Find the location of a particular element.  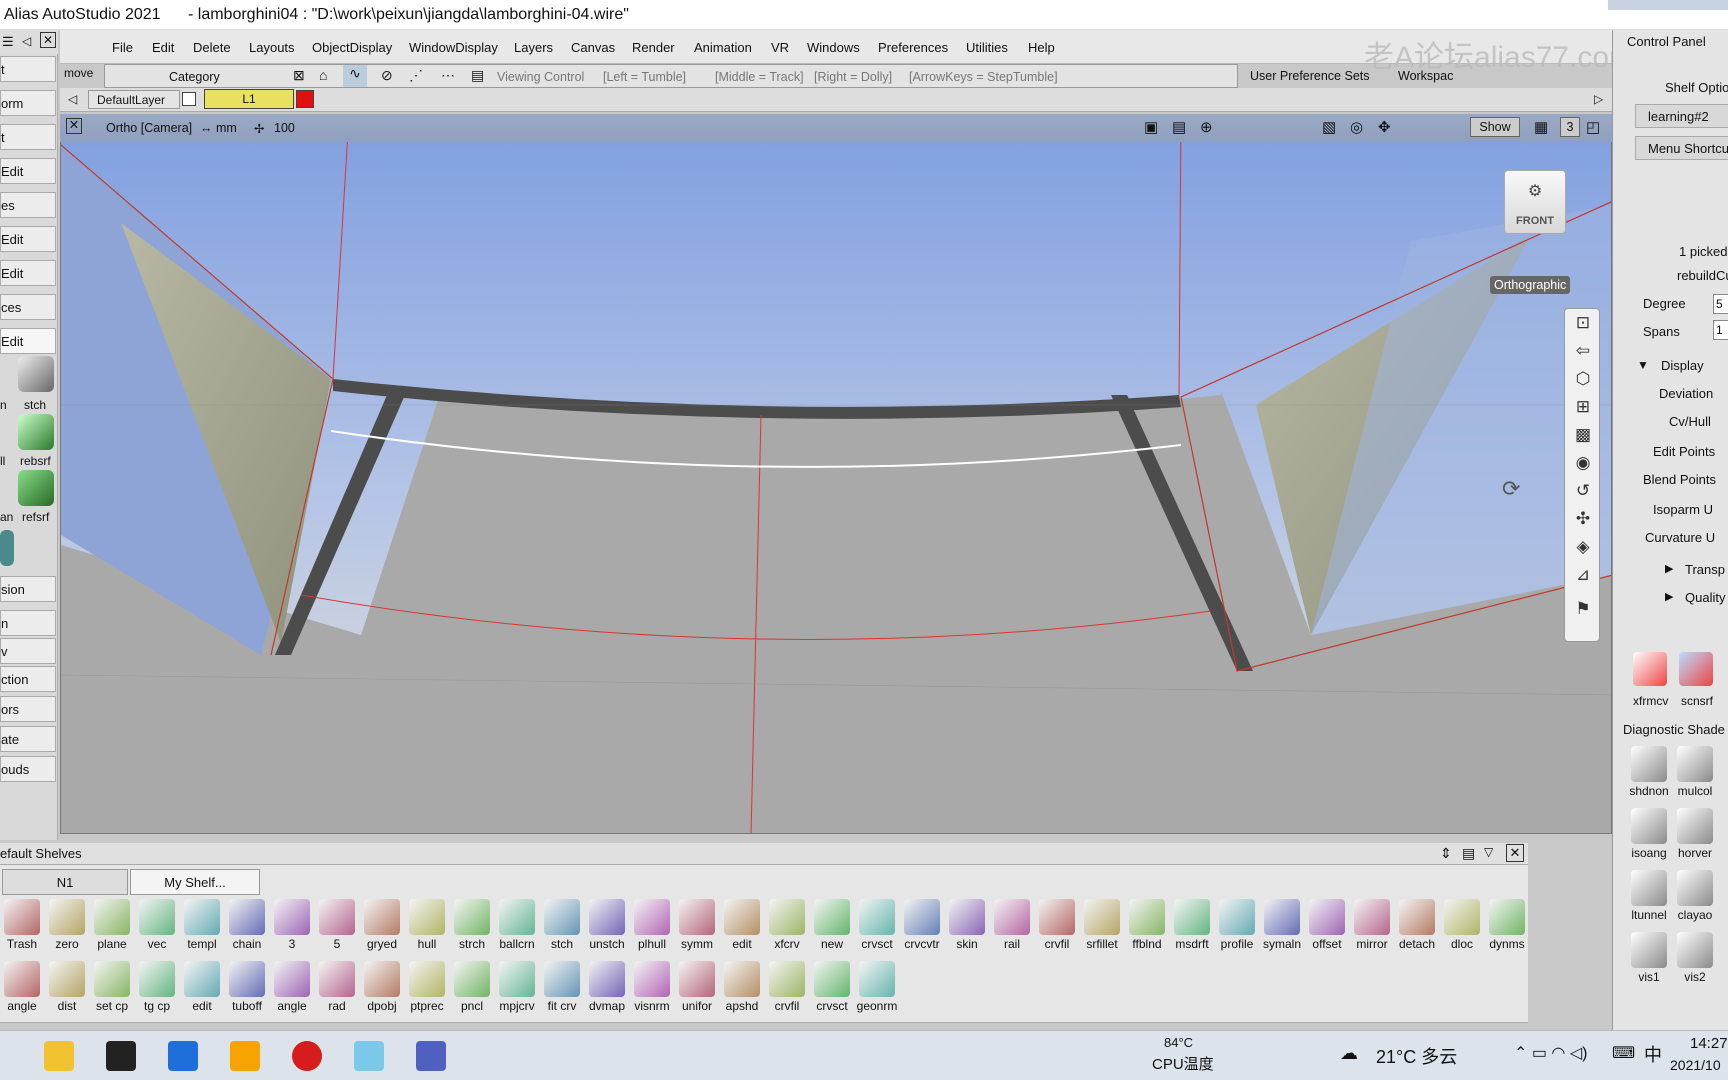

shelf-tool: dynms is located at coordinates (1507, 930).